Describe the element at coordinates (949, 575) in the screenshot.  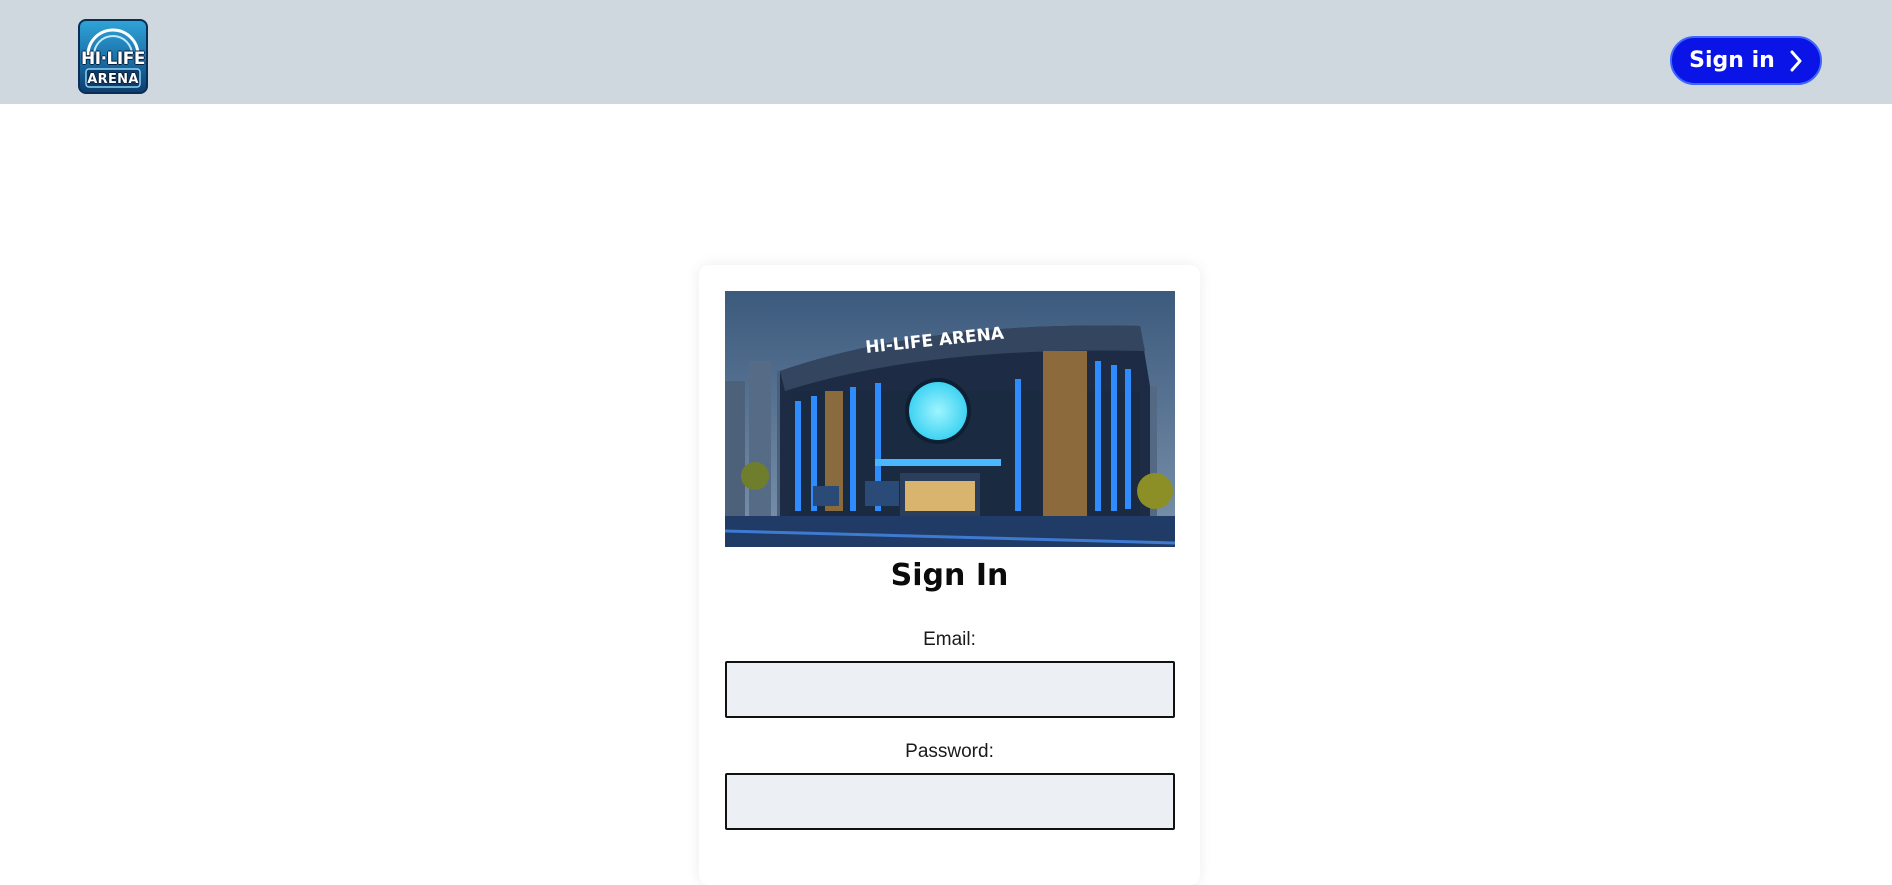
I see `sign-in-title: Sign In` at that location.